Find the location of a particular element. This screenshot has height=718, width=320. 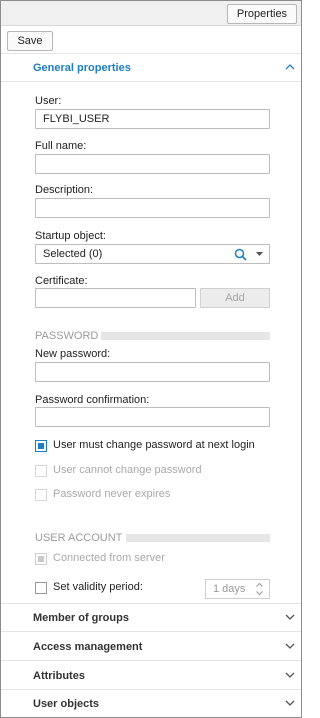

section-access-management-title: Access management is located at coordinates (88, 647).